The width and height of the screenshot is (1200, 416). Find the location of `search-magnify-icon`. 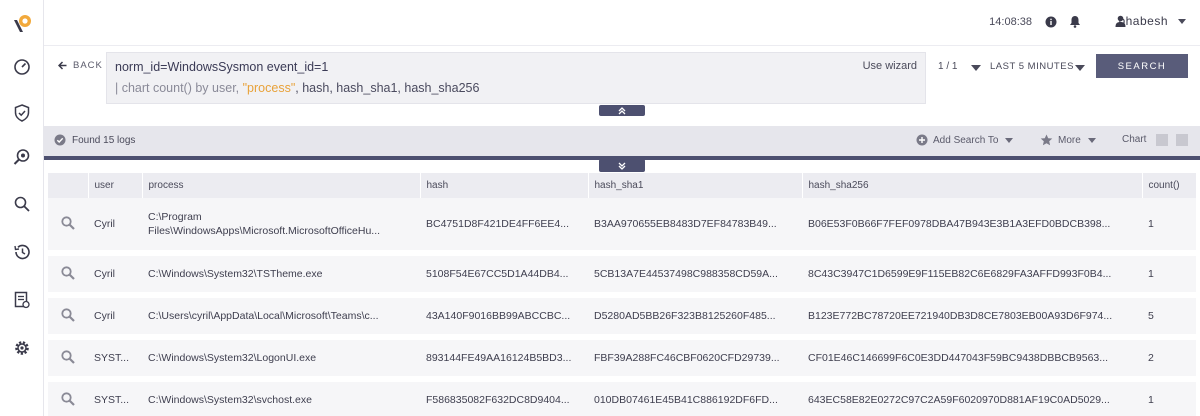

search-magnify-icon is located at coordinates (21, 157).